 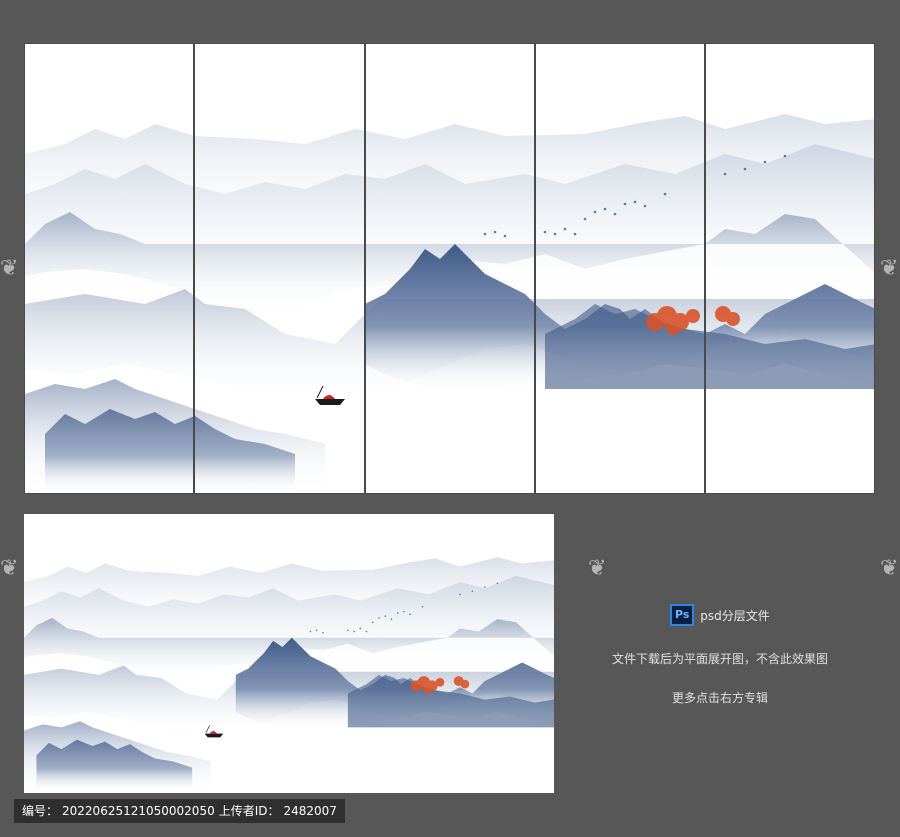 I want to click on psd-label: psd分层文件, so click(x=735, y=615).